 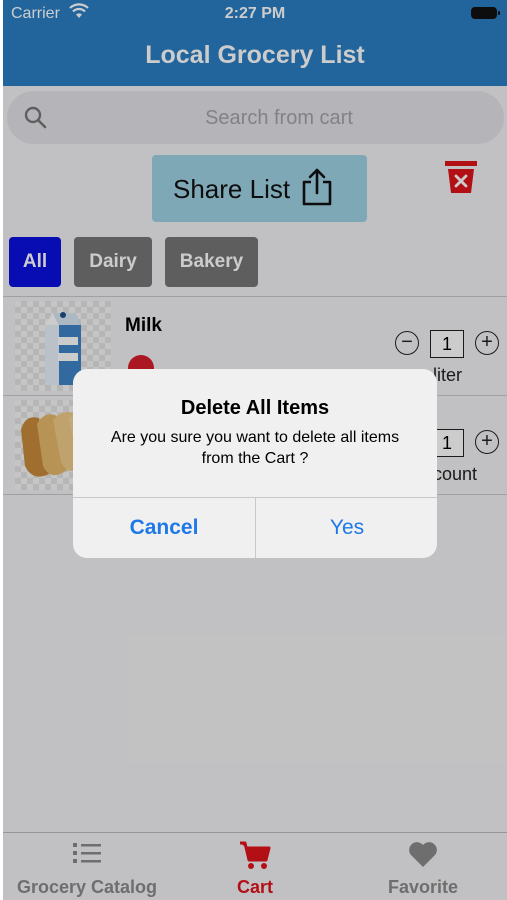 I want to click on cancel-button: Cancel, so click(x=164, y=528).